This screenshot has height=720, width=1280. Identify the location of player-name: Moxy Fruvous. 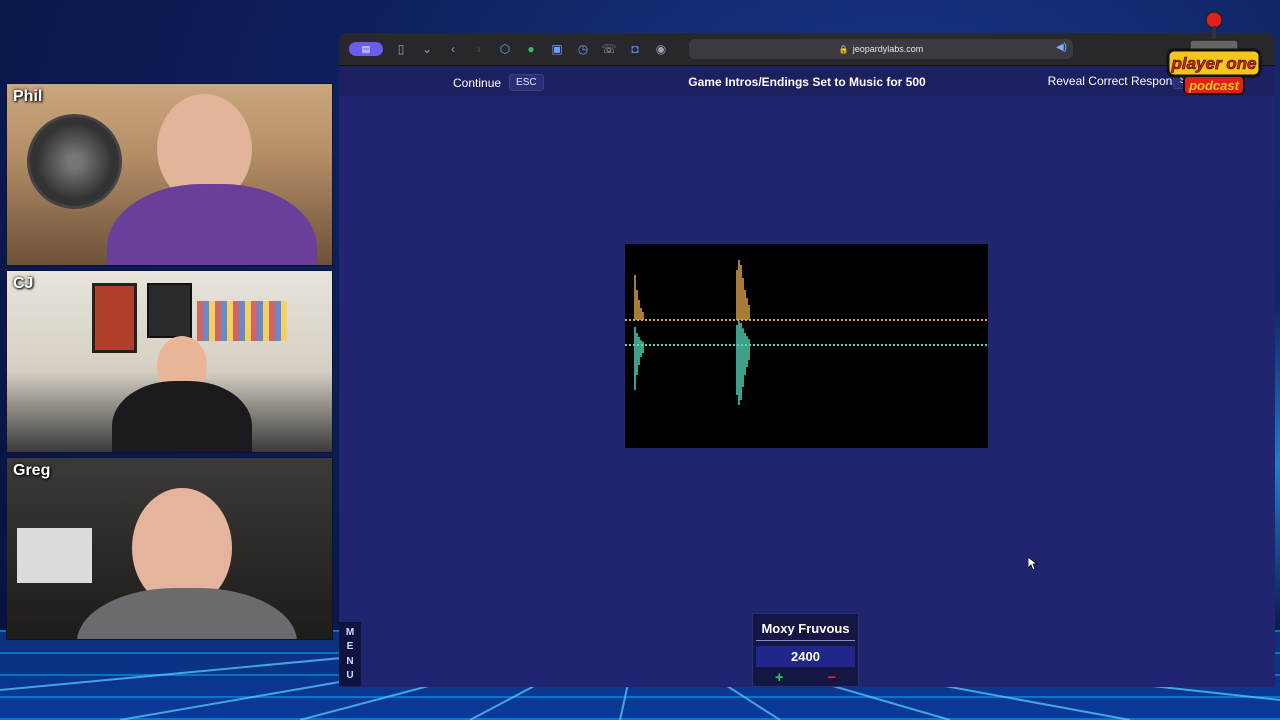
(805, 627).